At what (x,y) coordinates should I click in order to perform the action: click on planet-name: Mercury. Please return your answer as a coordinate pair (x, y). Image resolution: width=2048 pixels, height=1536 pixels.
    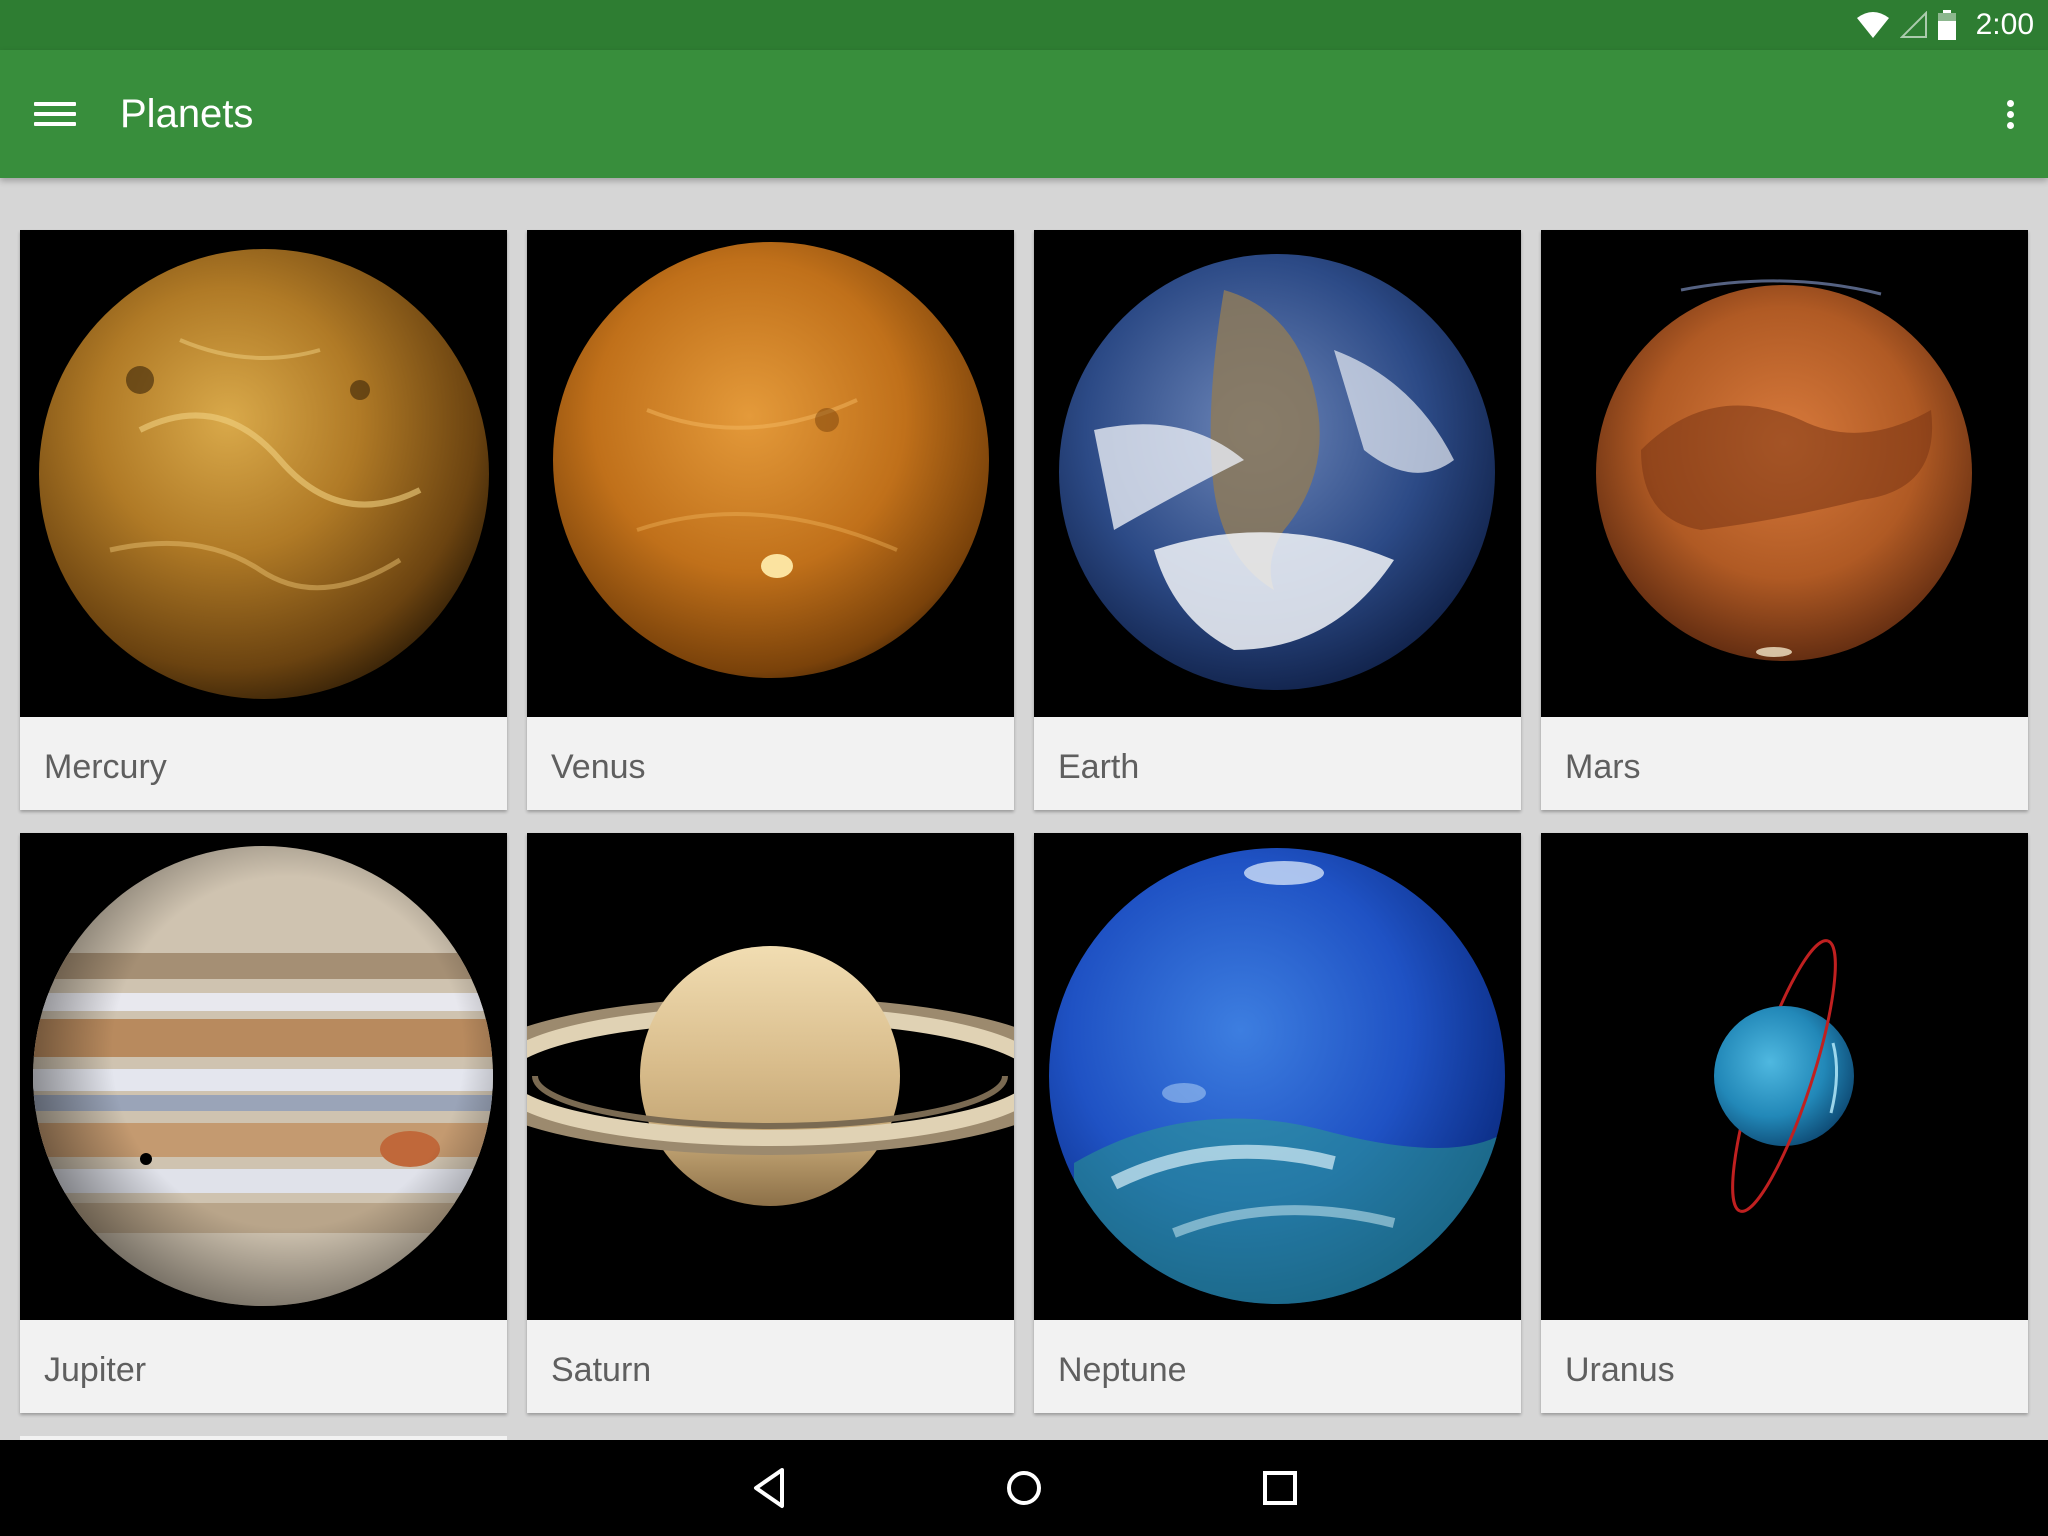
    Looking at the image, I should click on (105, 767).